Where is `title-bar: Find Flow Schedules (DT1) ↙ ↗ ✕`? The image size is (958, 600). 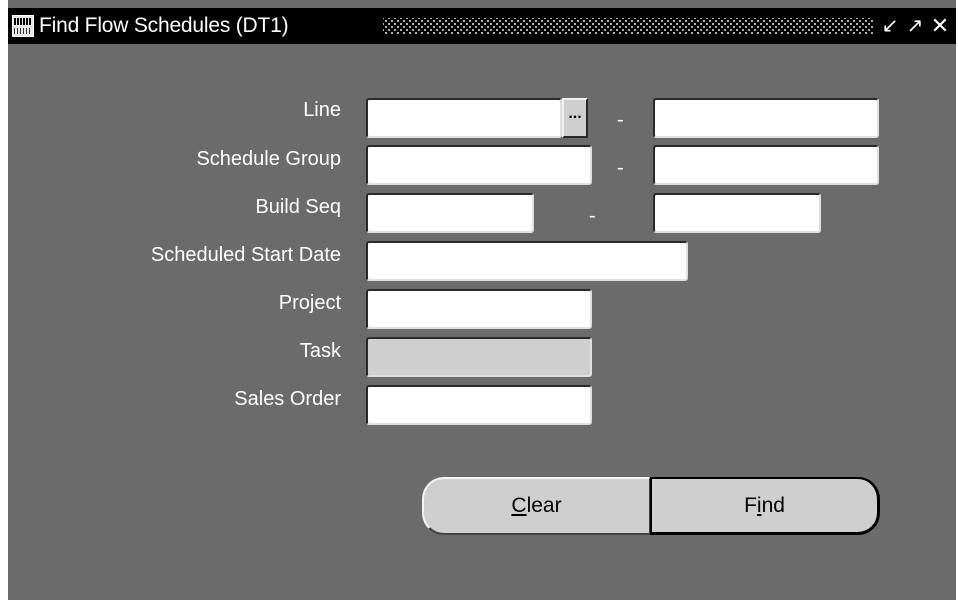
title-bar: Find Flow Schedules (DT1) ↙ ↗ ✕ is located at coordinates (482, 26).